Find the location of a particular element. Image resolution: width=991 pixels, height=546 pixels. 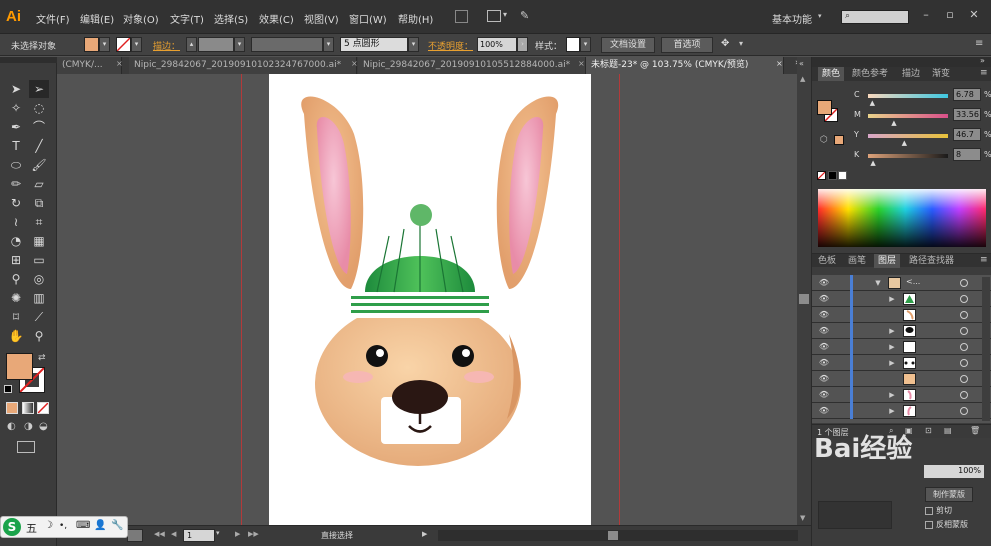

tab-swatches: 色板 is located at coordinates (827, 261).